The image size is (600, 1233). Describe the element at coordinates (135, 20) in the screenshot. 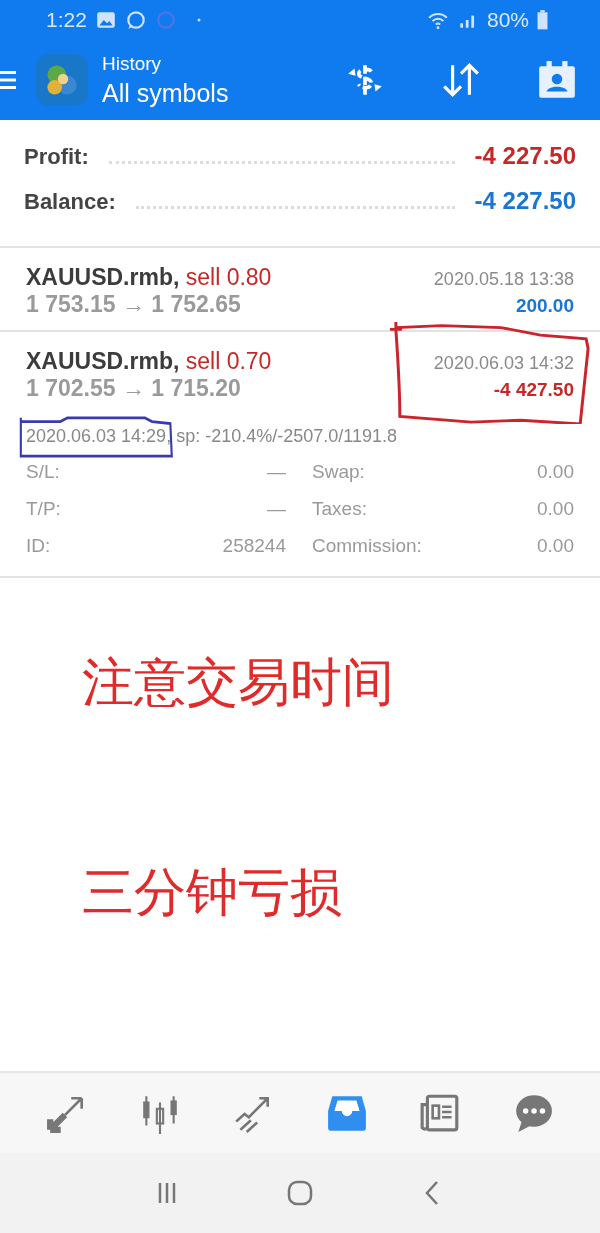

I see `chat-bubble-icon` at that location.